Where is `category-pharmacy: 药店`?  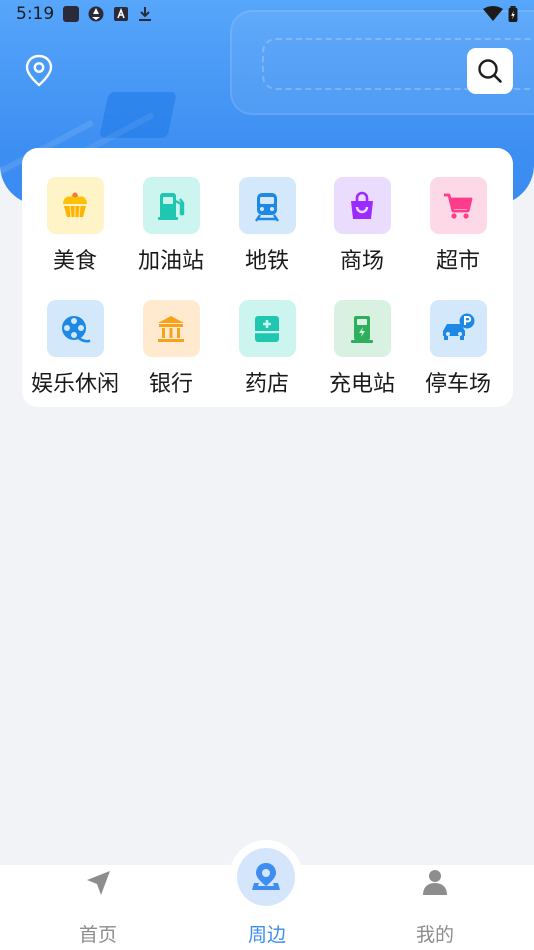
category-pharmacy: 药店 is located at coordinates (267, 355).